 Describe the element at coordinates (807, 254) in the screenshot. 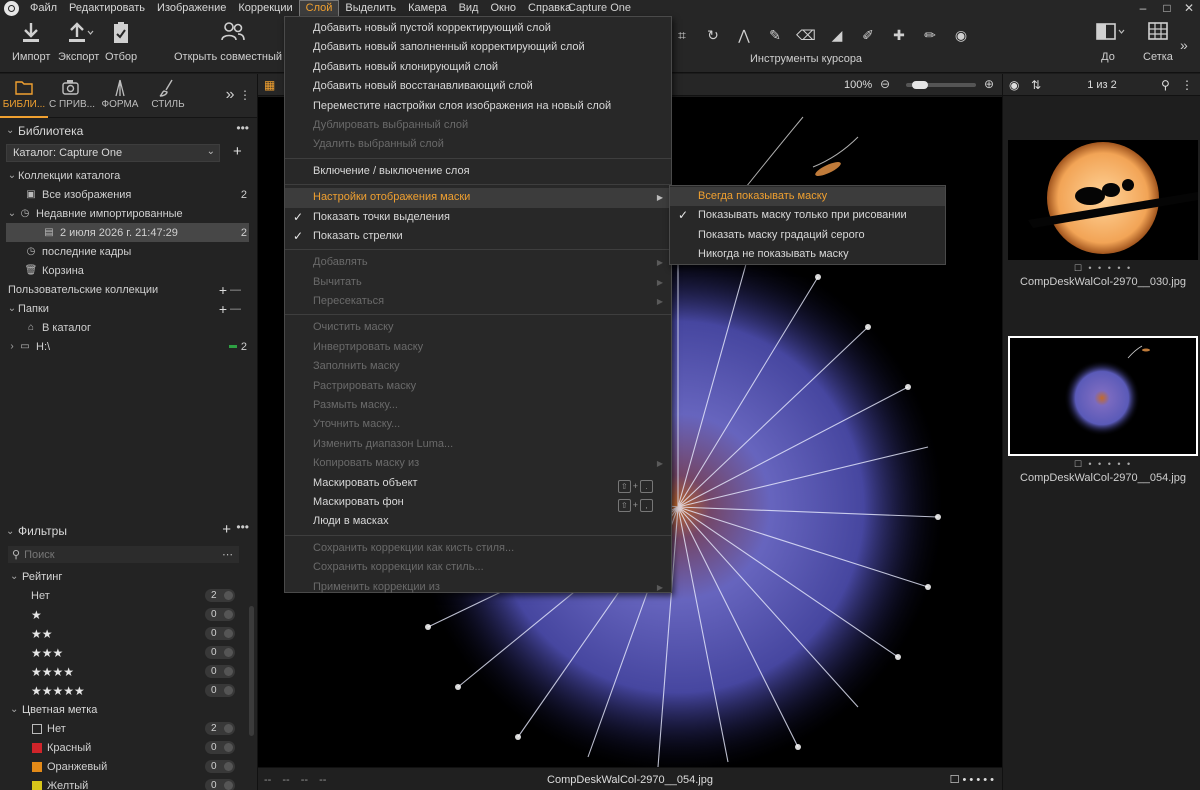

I see `menu-never-show-mask: Никогда не показывать маску` at that location.